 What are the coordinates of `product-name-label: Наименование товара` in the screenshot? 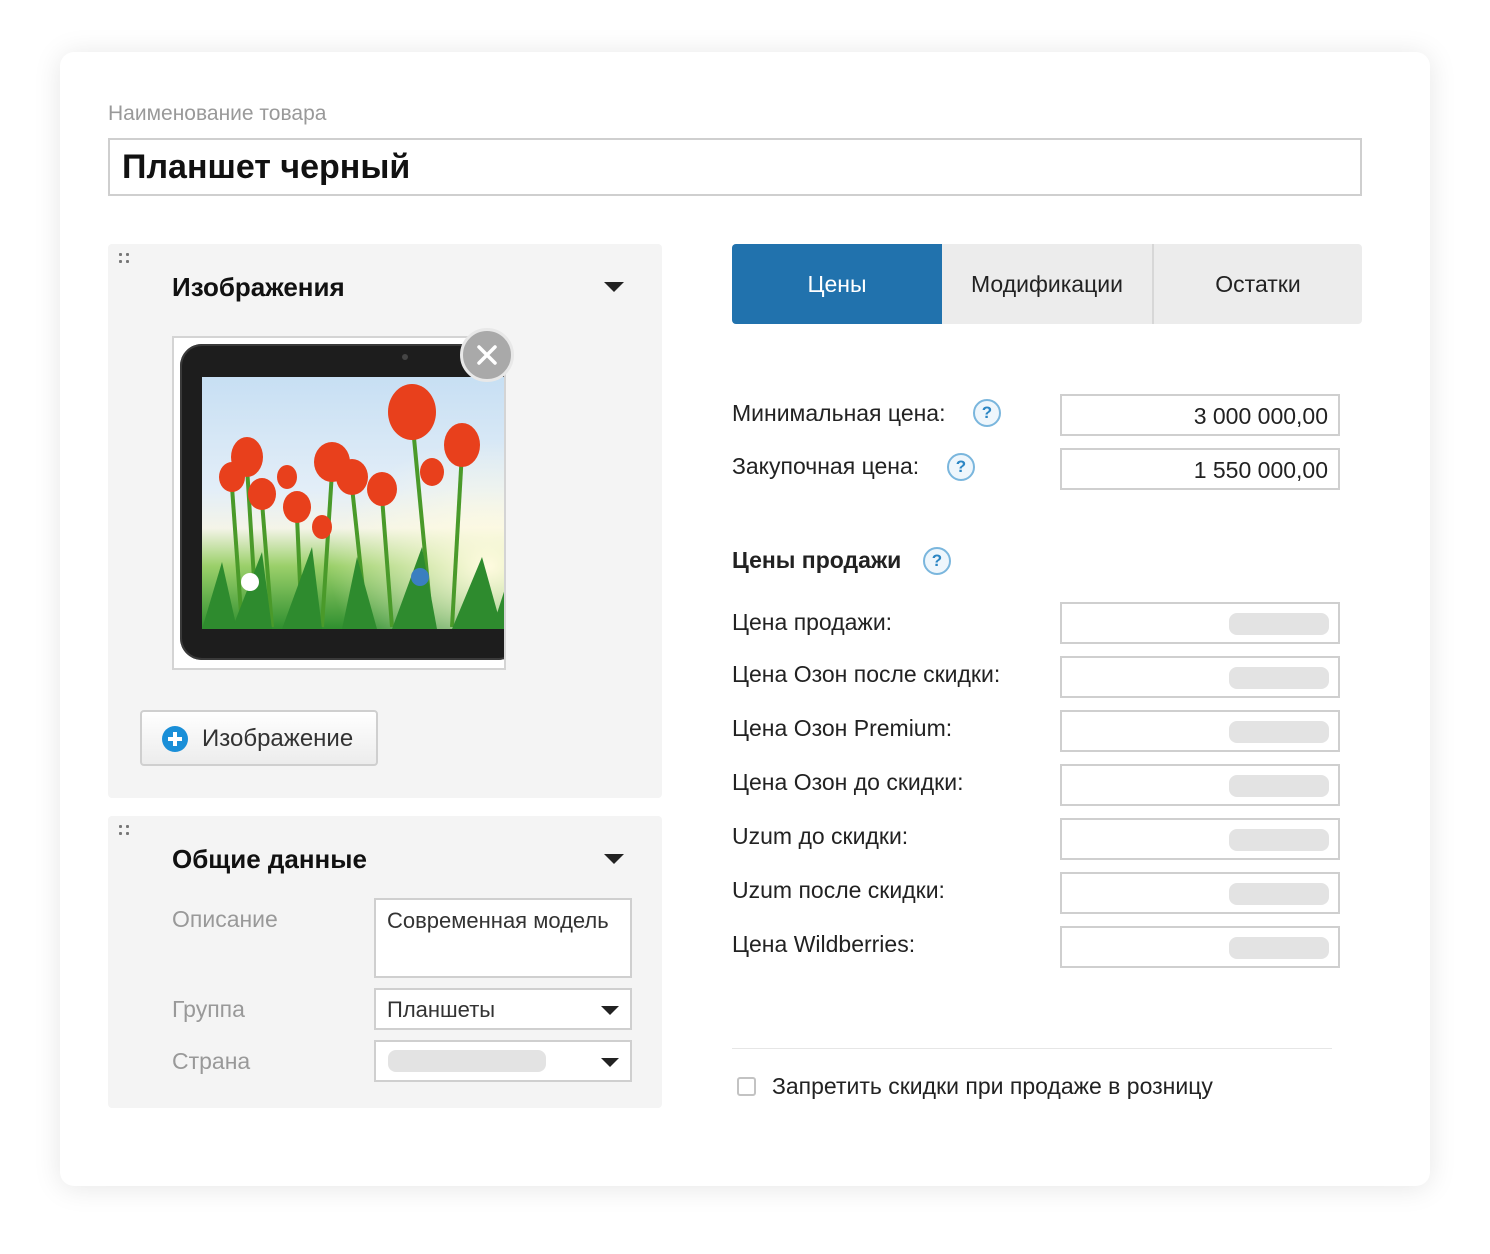 It's located at (217, 113).